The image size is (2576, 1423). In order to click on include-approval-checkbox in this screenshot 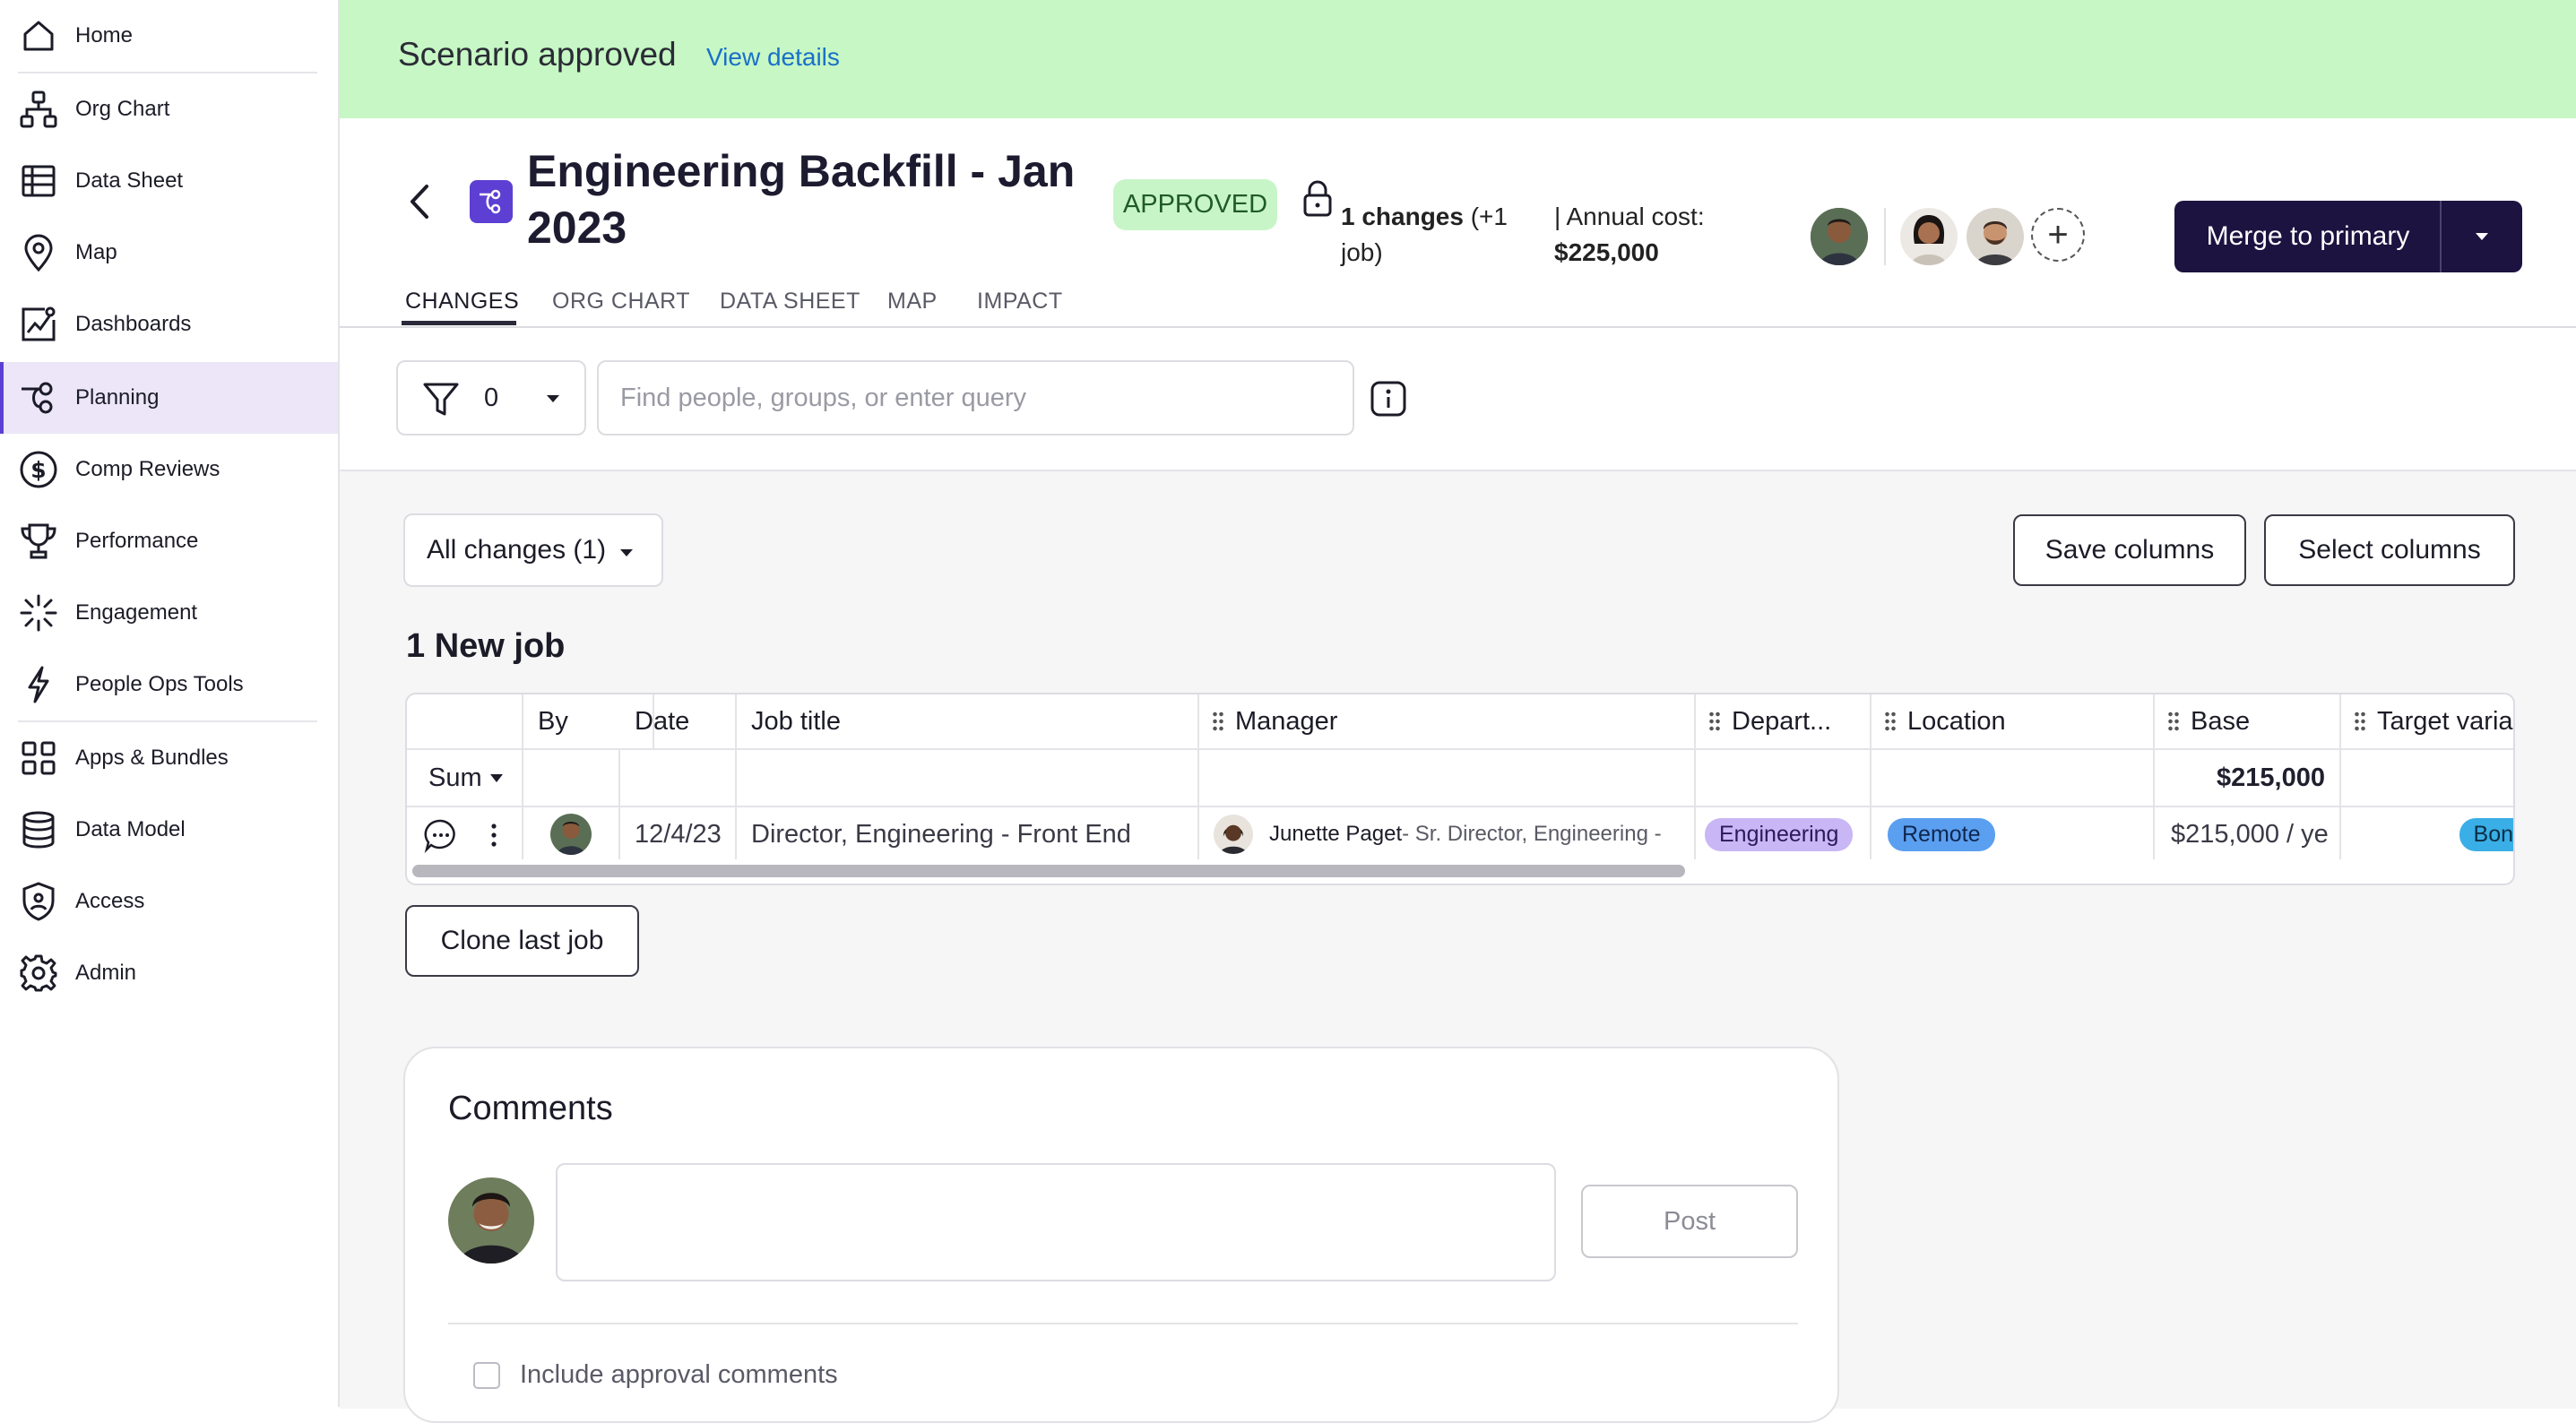, I will do `click(486, 1375)`.